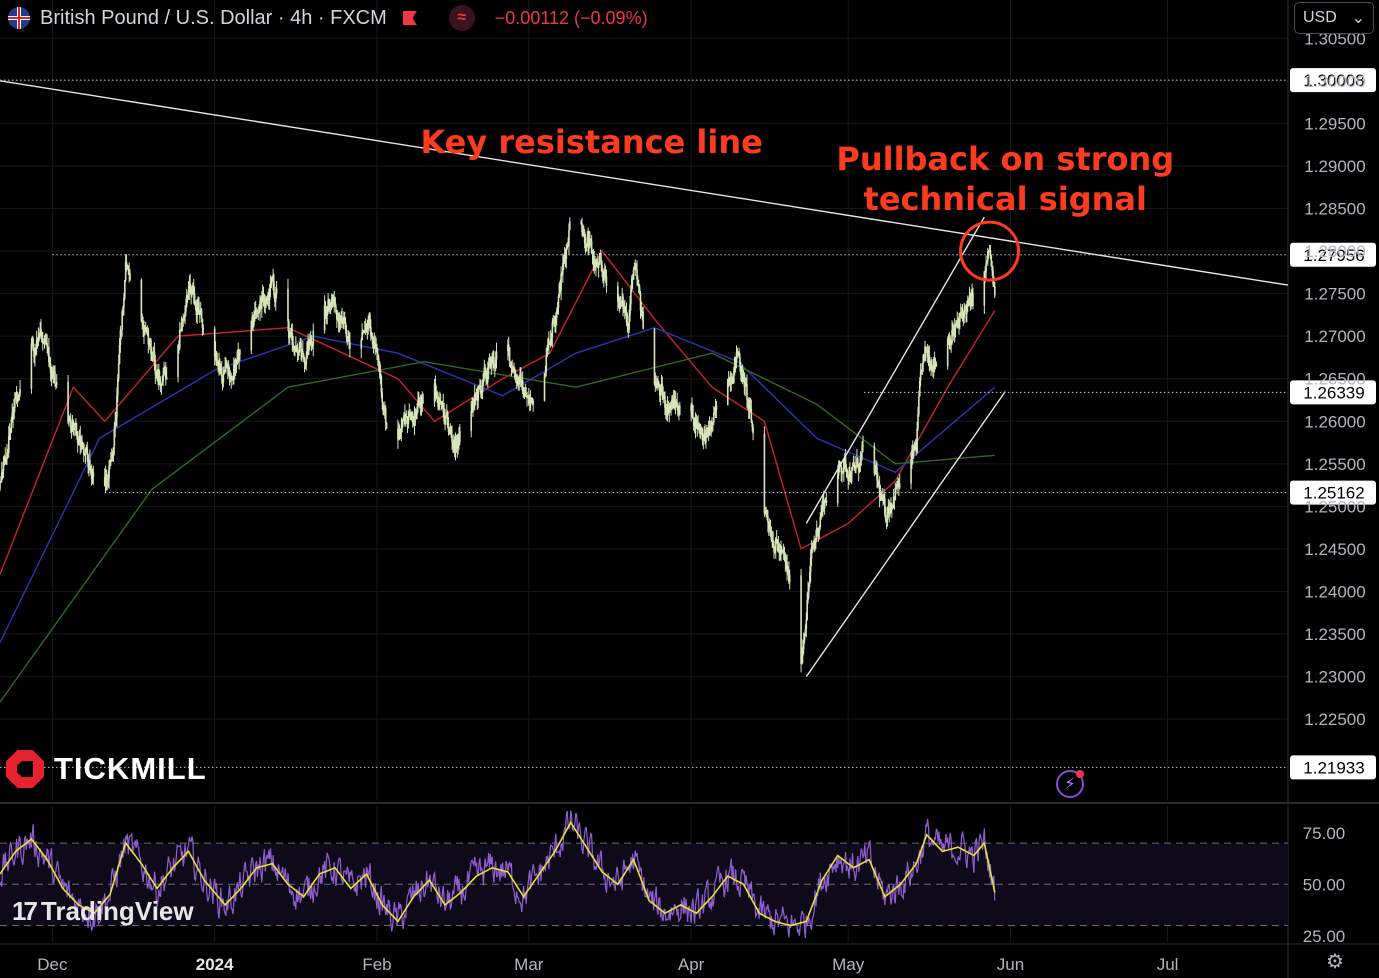 The width and height of the screenshot is (1379, 978). What do you see at coordinates (461, 18) in the screenshot?
I see `indicator-wave-icon: ≈` at bounding box center [461, 18].